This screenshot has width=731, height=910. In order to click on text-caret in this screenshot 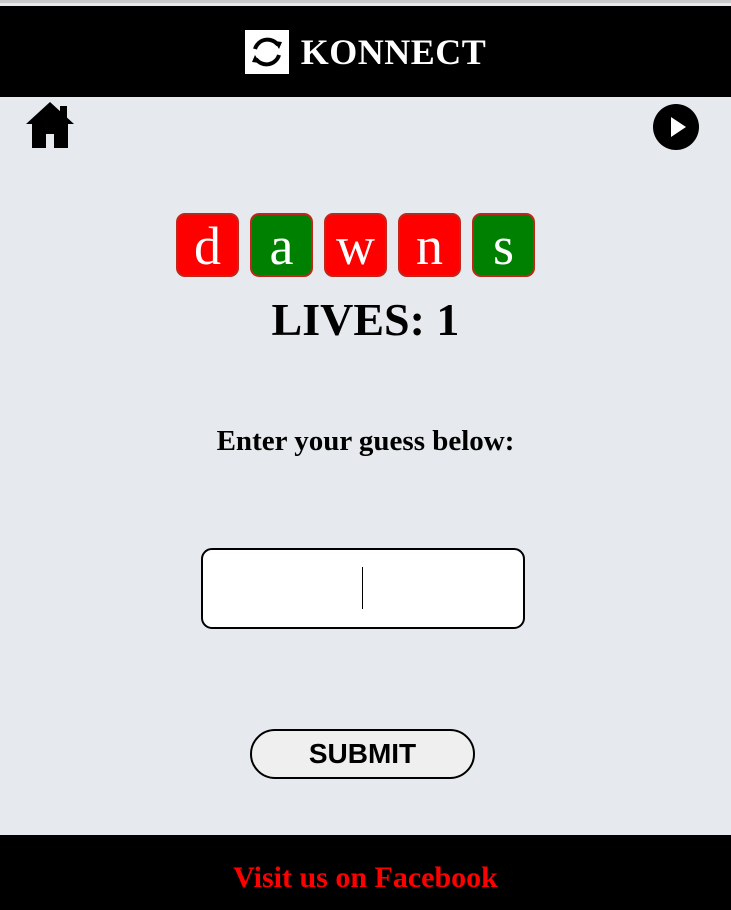, I will do `click(362, 588)`.